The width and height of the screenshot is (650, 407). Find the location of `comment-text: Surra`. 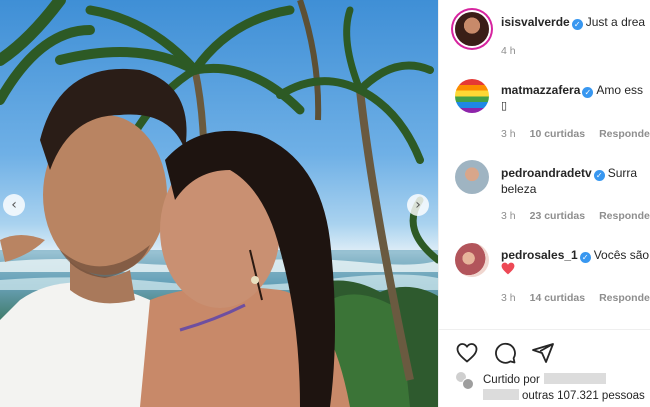

comment-text: Surra is located at coordinates (622, 173).